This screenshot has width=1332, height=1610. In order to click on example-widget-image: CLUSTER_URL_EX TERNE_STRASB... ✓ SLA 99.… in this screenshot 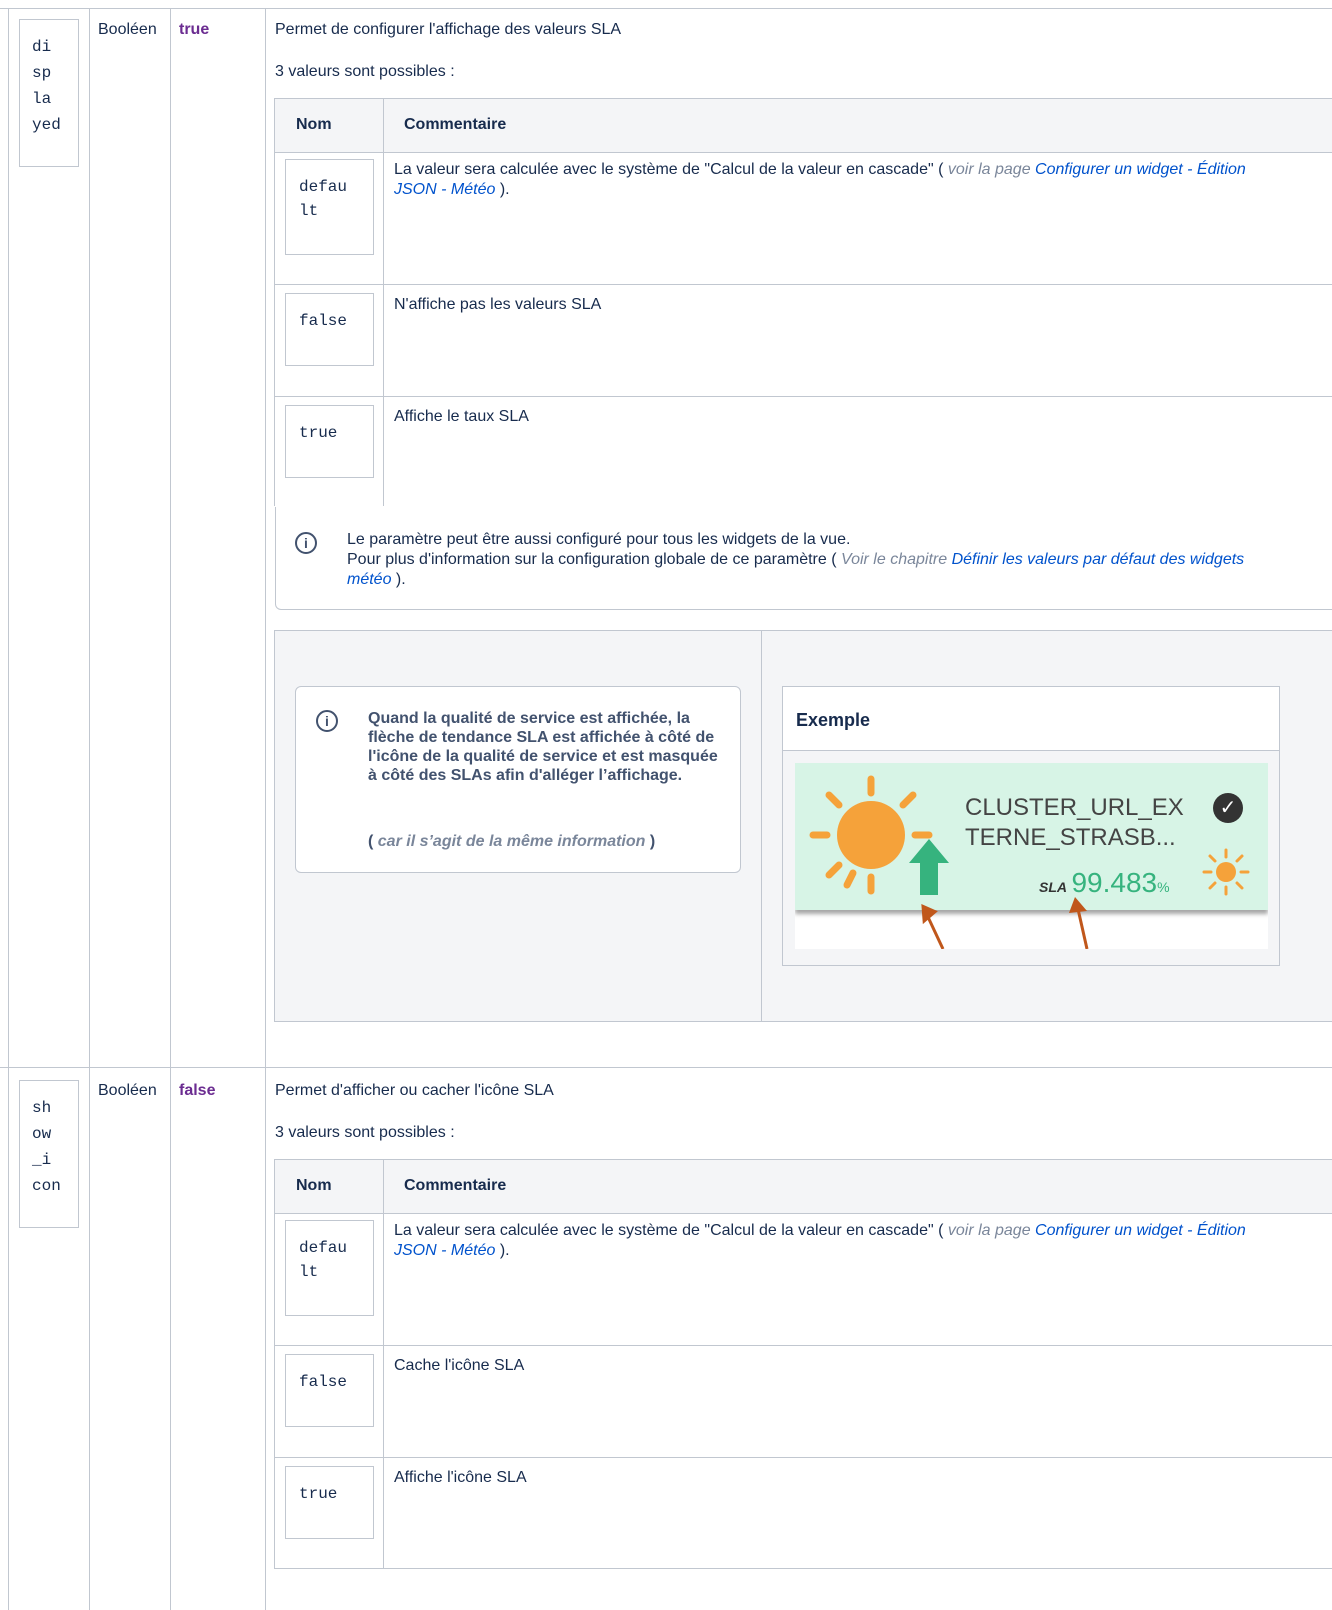, I will do `click(1031, 856)`.